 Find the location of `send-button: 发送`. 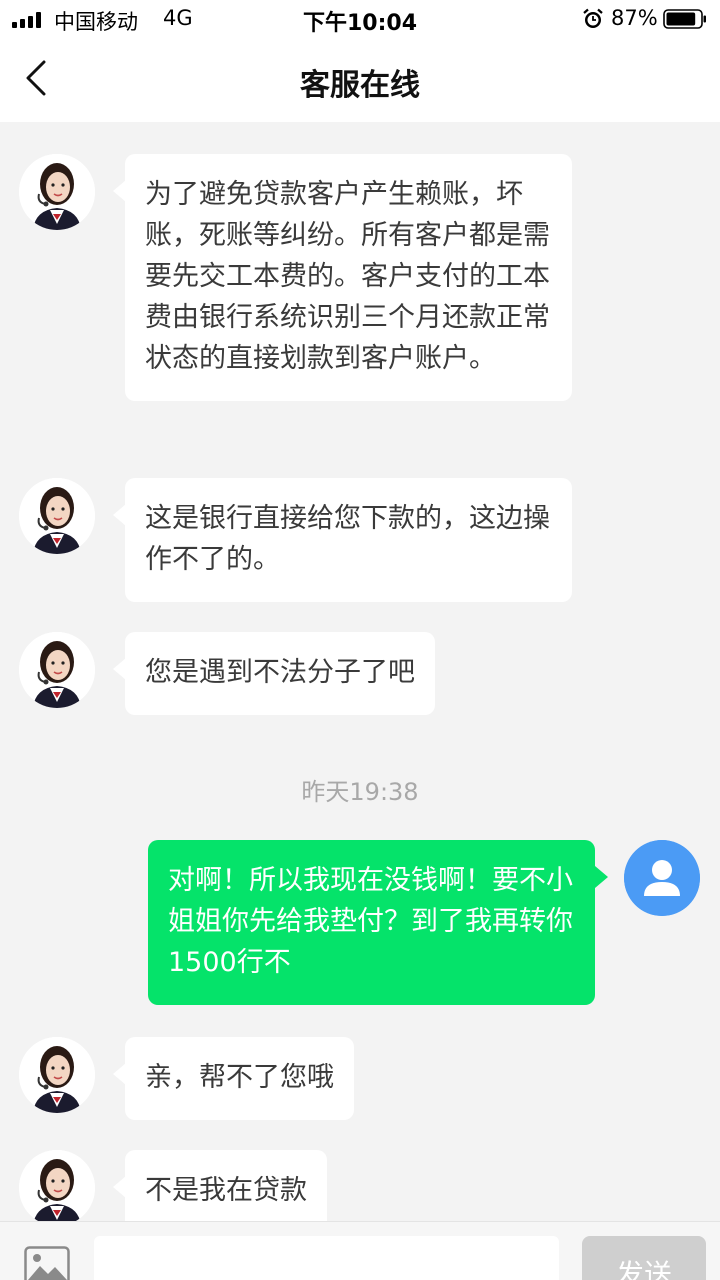

send-button: 发送 is located at coordinates (644, 1258).